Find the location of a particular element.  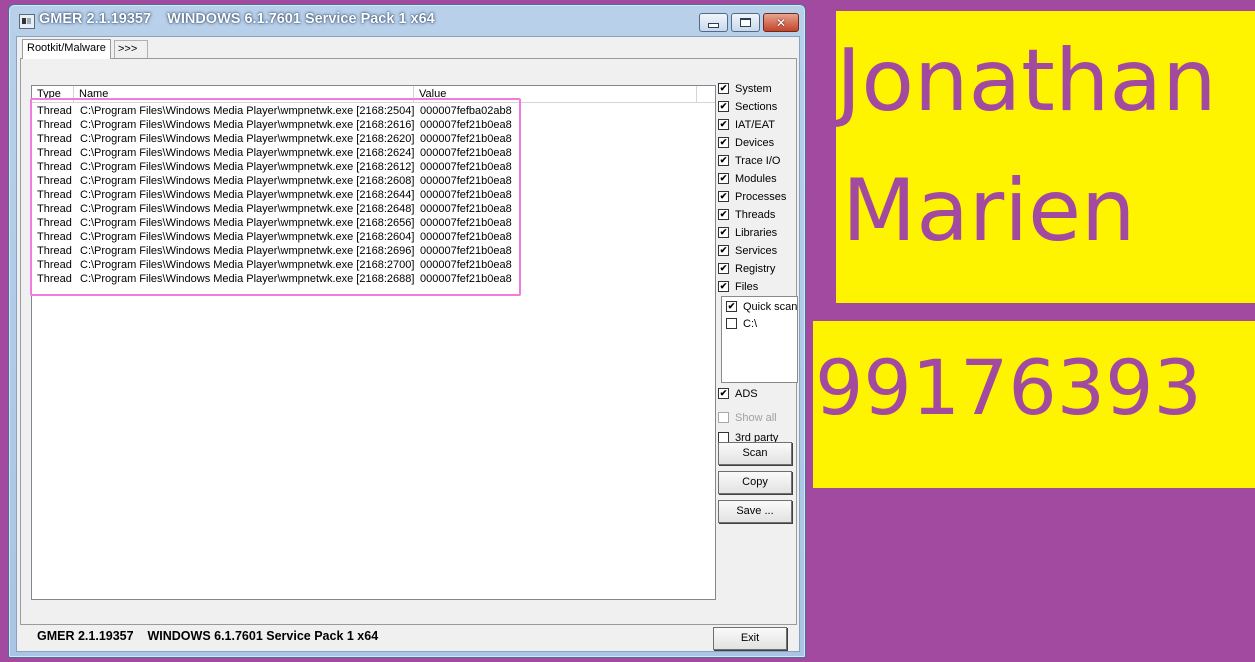

drive-item-quick-scan: ✔ Quick scan is located at coordinates (761, 307).